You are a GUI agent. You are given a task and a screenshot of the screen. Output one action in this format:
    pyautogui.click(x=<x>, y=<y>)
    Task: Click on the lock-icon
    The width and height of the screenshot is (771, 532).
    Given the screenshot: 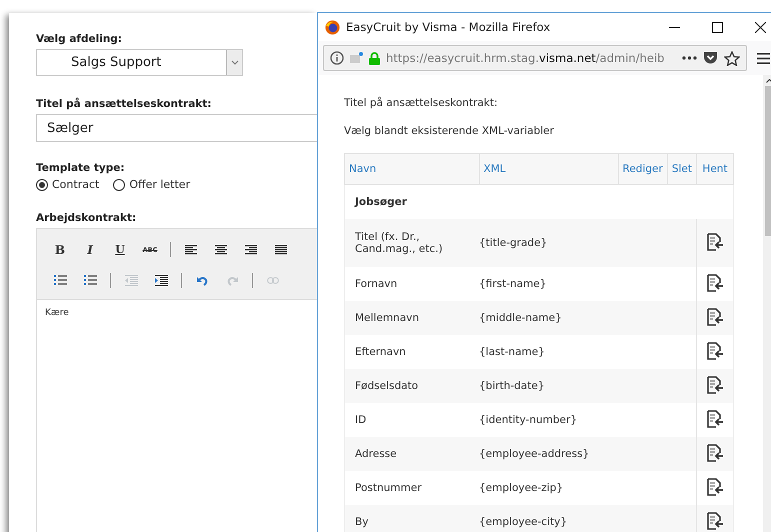 What is the action you would take?
    pyautogui.click(x=374, y=58)
    